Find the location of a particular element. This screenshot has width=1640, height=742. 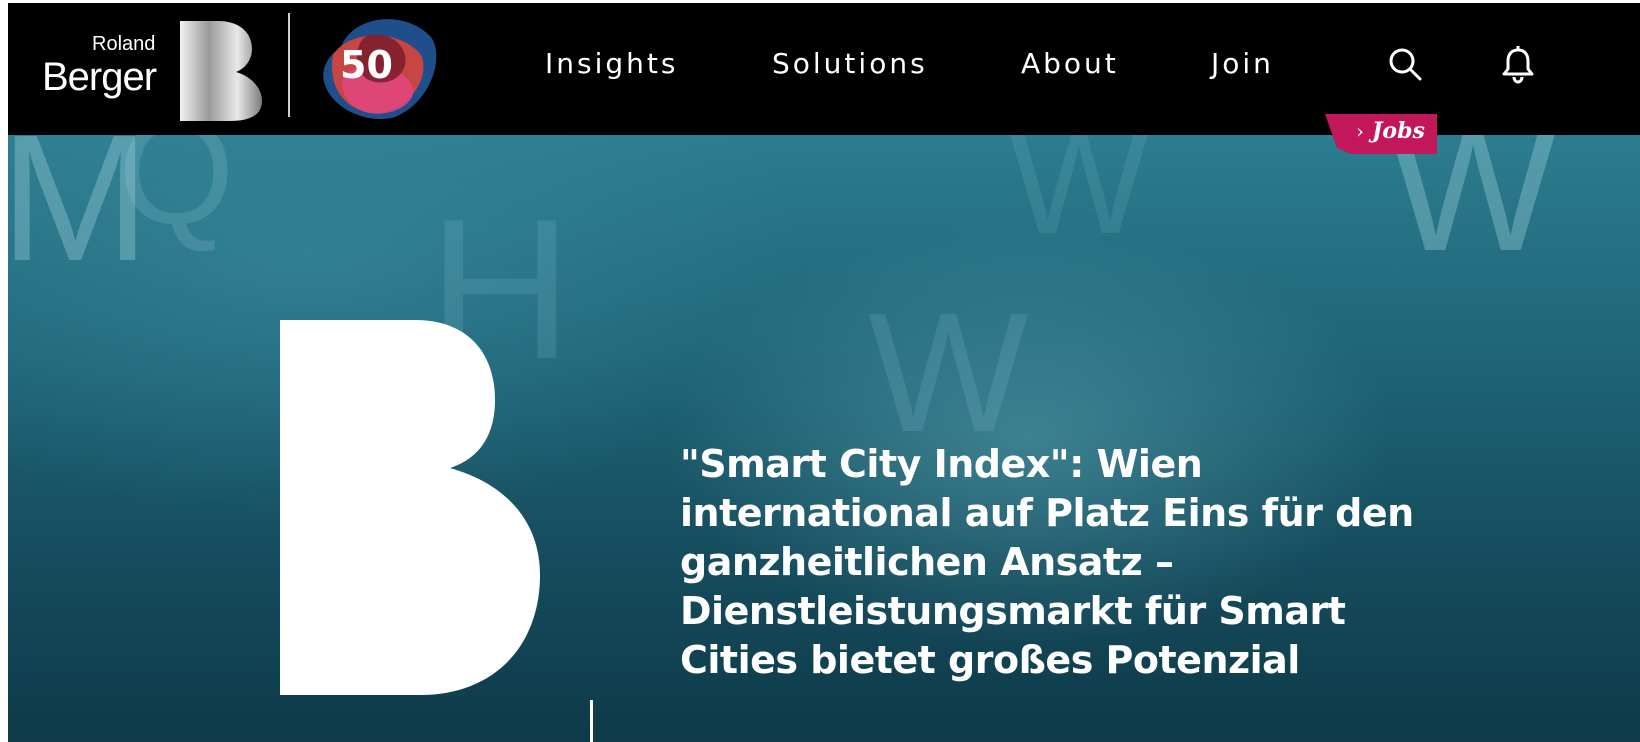

nav-join: Join is located at coordinates (1242, 63).